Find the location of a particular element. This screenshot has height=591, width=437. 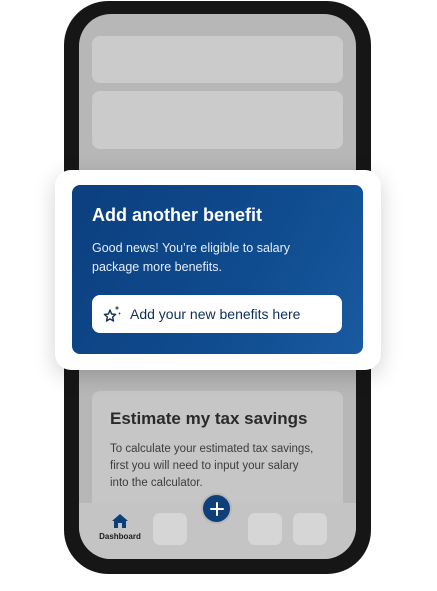

nav-dashboard-label: Dashboard is located at coordinates (120, 536).